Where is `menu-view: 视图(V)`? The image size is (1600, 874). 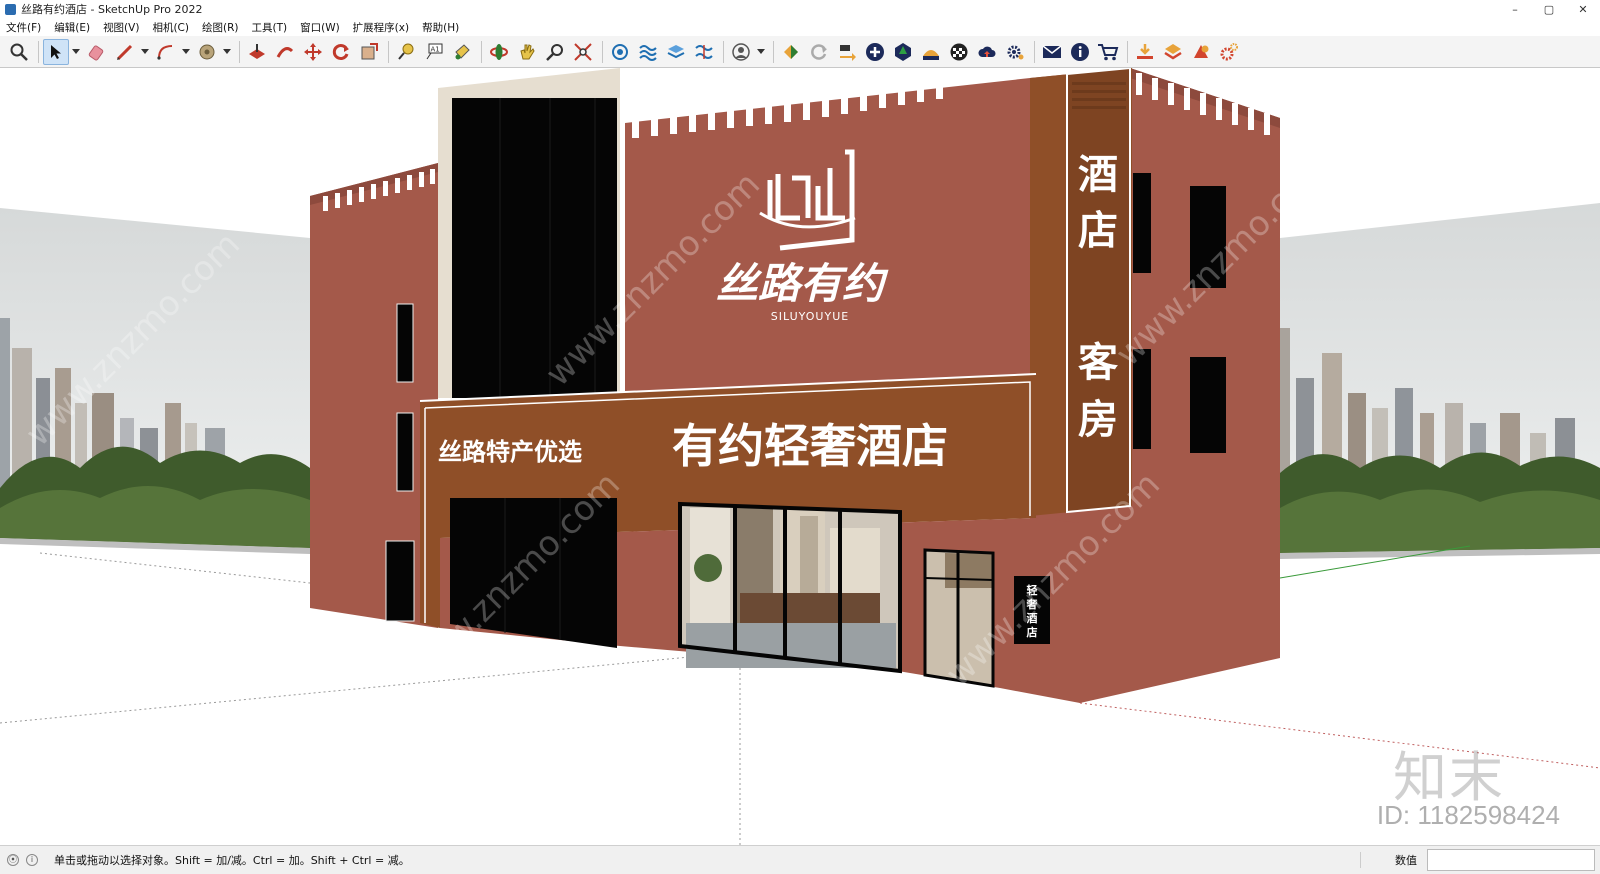 menu-view: 视图(V) is located at coordinates (121, 27).